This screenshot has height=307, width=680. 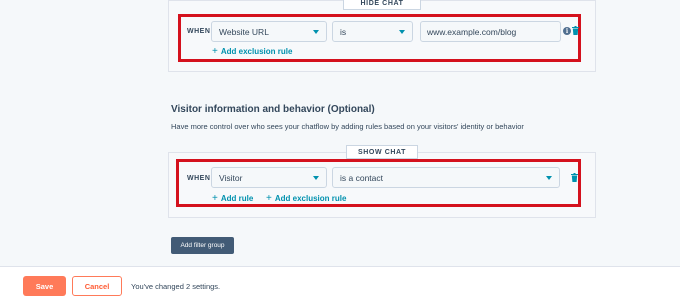 I want to click on hide-chat-when-label: WHEN, so click(x=199, y=31).